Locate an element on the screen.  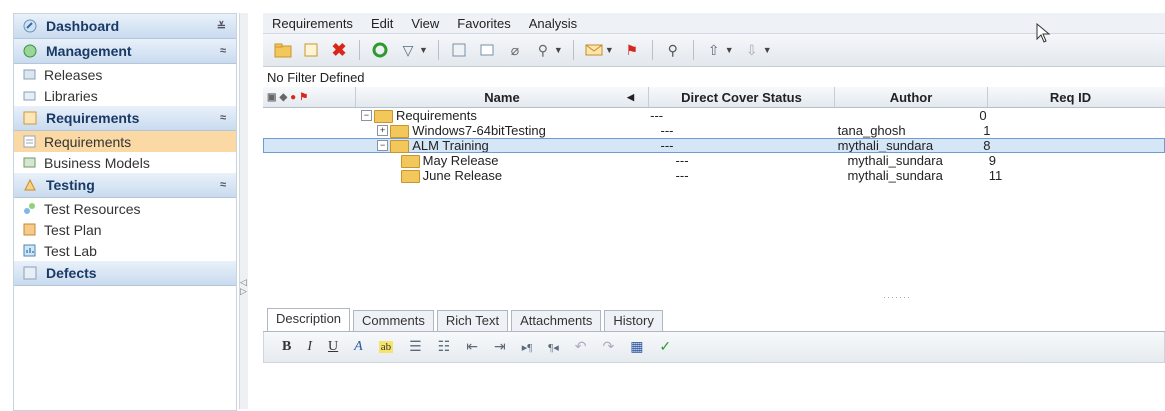
move-up-dropdown-icon: ▼ is located at coordinates (729, 50).